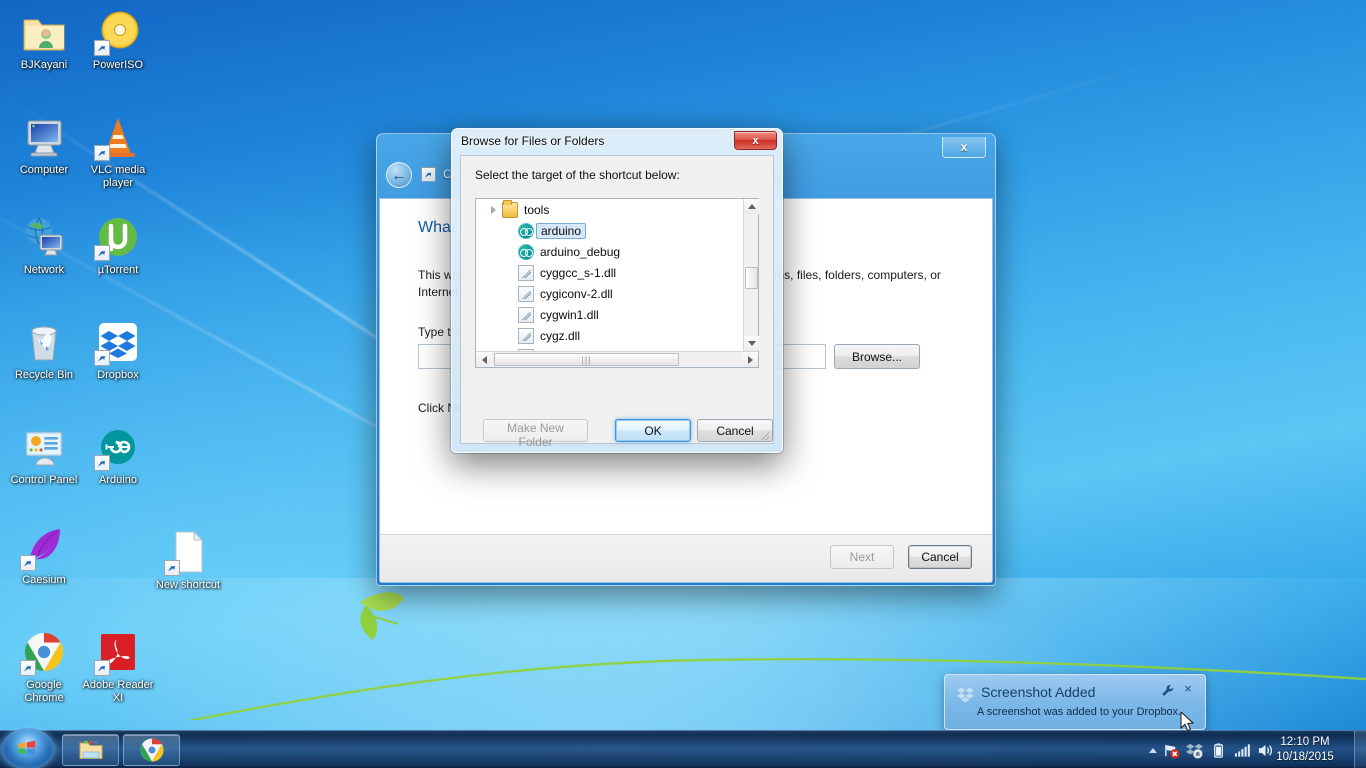  I want to click on clock-date: 10/18/2015, so click(1305, 757).